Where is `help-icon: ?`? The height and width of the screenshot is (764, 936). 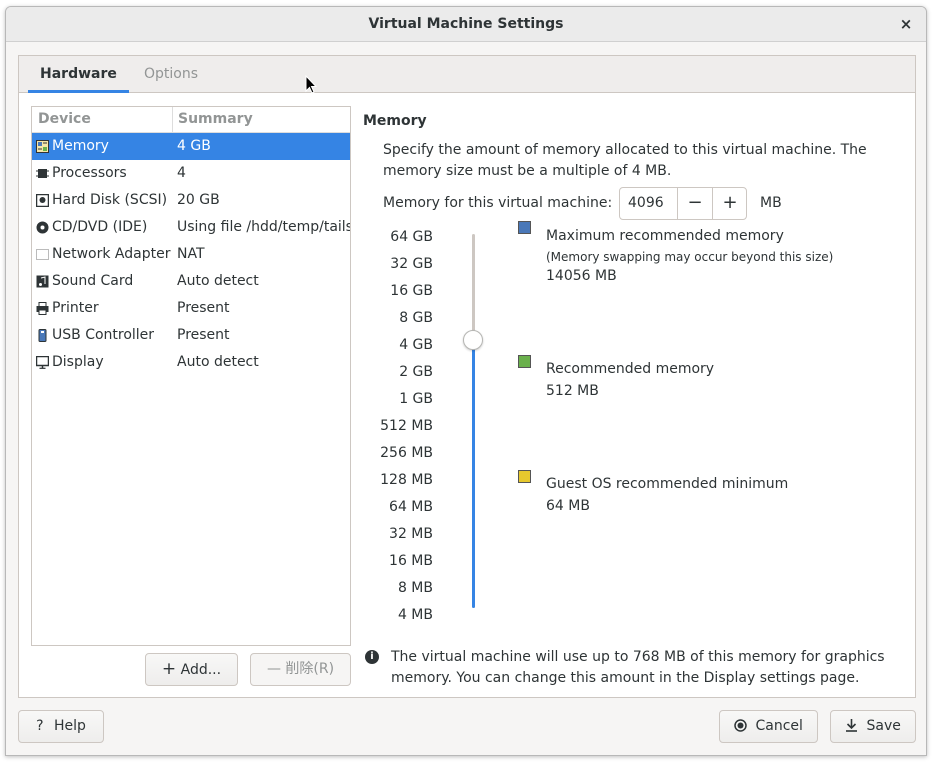
help-icon: ? is located at coordinates (40, 726).